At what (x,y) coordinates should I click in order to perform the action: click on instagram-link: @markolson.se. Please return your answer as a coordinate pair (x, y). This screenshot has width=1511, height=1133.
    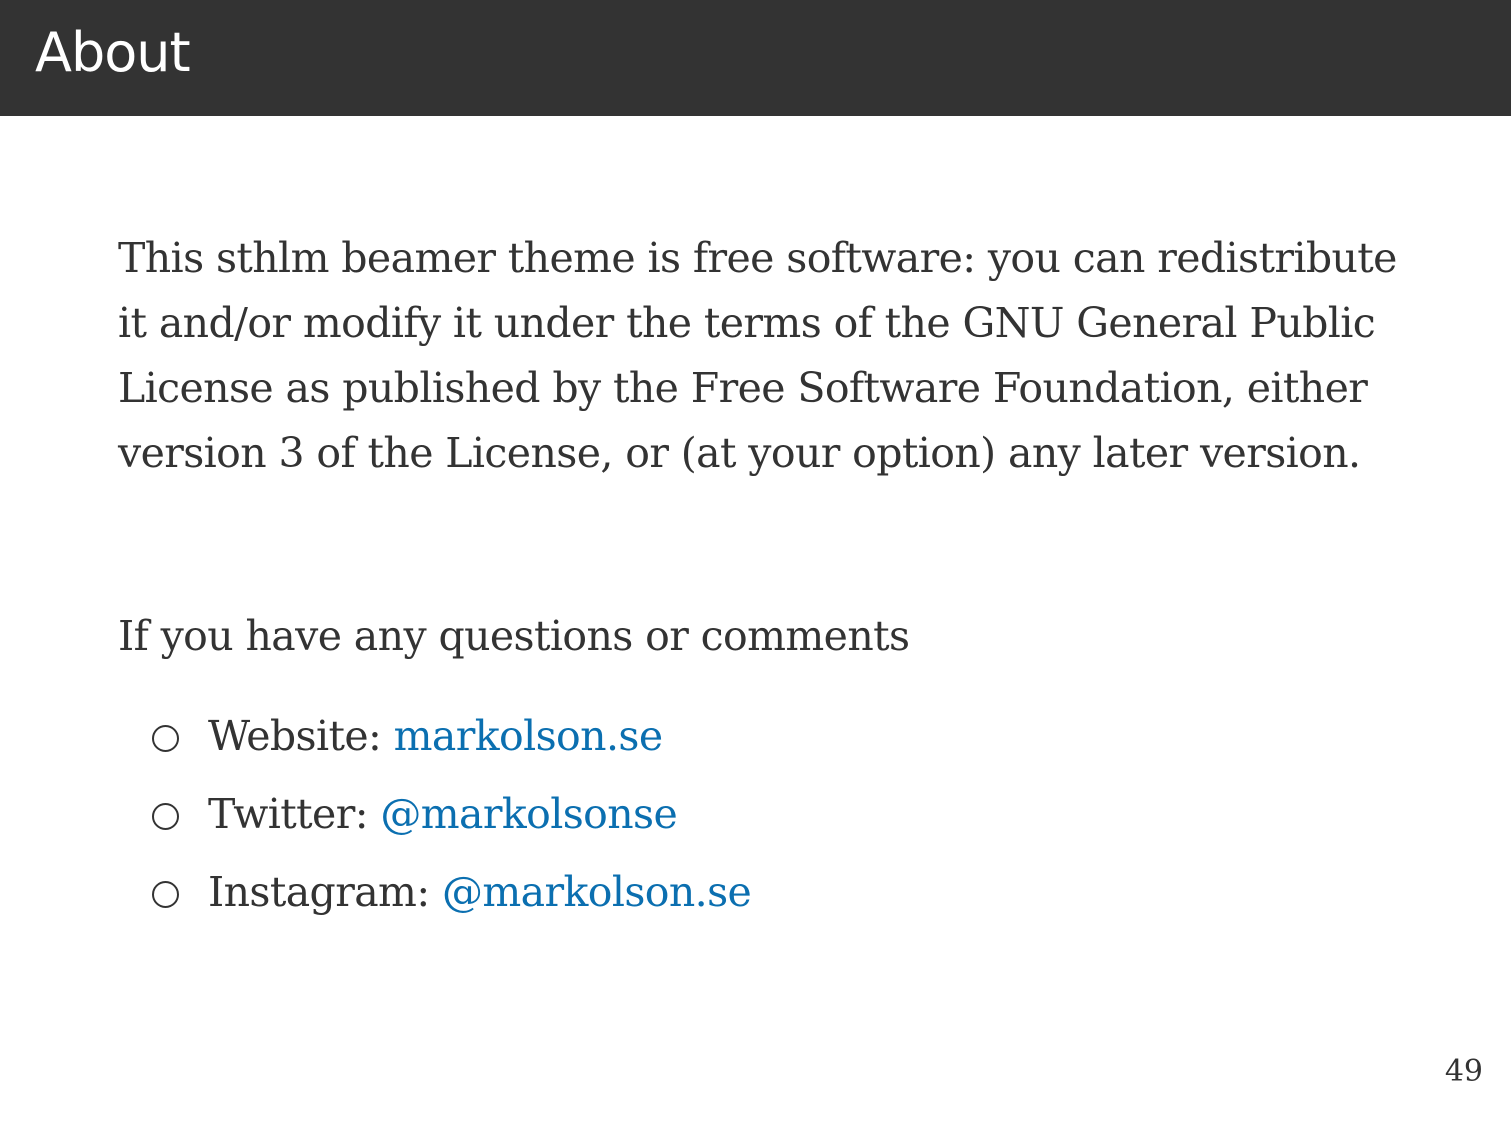
    Looking at the image, I should click on (597, 892).